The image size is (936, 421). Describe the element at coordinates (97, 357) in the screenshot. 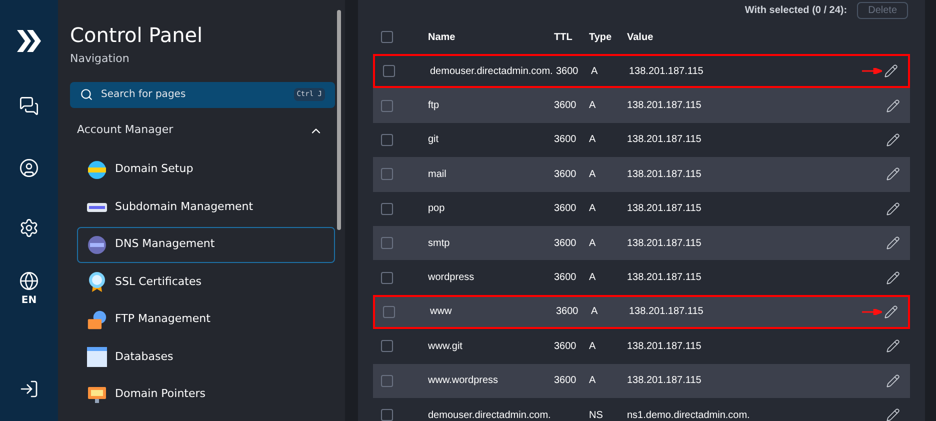

I see `database-window-icon` at that location.